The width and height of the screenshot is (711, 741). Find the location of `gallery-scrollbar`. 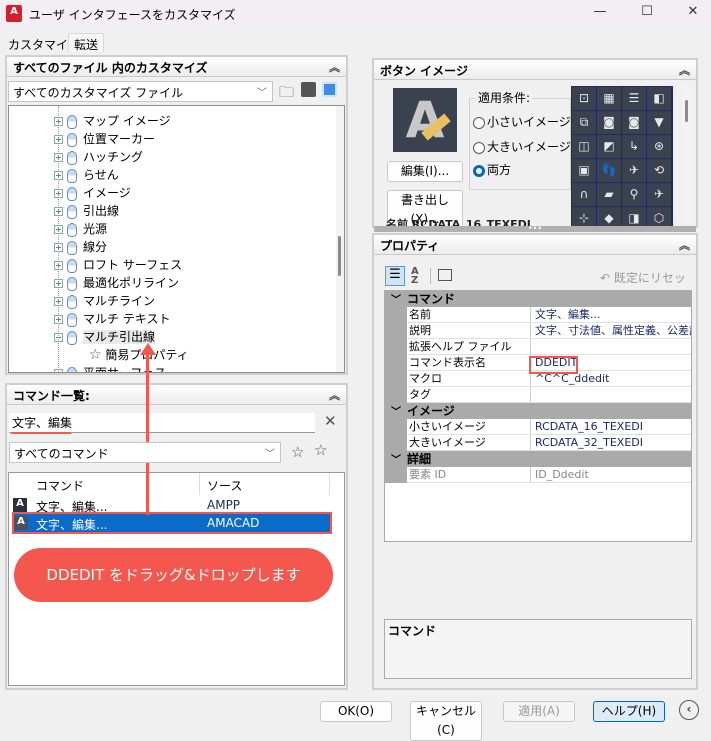

gallery-scrollbar is located at coordinates (687, 154).